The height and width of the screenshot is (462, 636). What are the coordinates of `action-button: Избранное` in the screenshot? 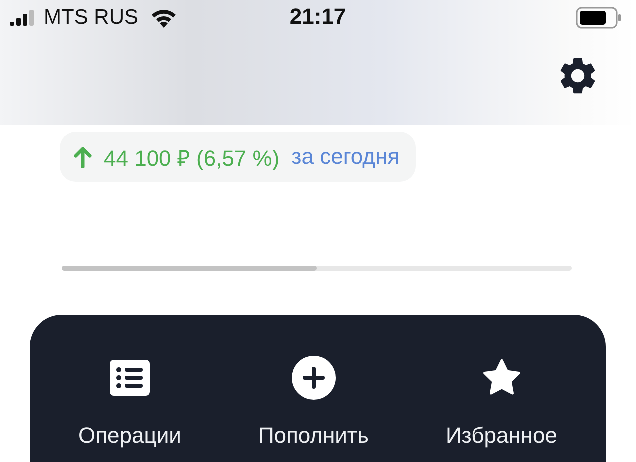 It's located at (502, 403).